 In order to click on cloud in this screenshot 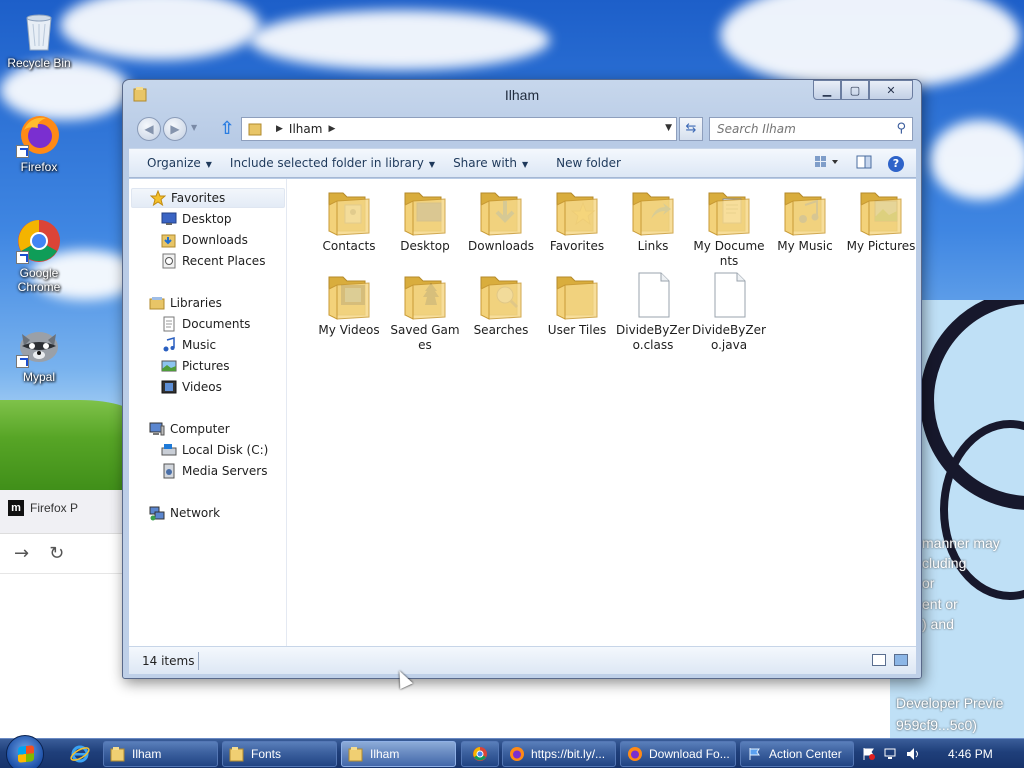, I will do `click(870, 45)`.